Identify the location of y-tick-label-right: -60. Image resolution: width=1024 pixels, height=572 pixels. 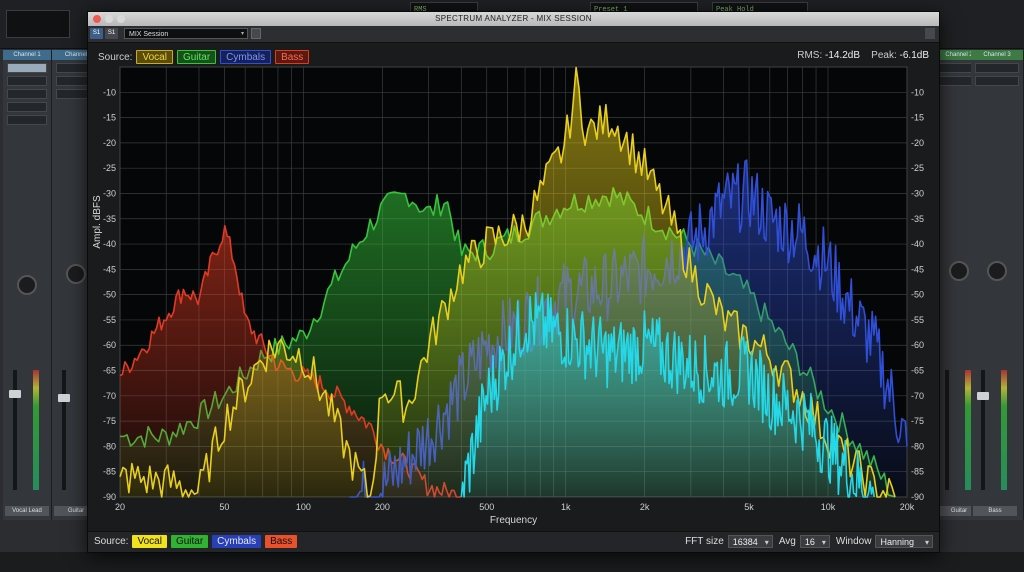
(917, 345).